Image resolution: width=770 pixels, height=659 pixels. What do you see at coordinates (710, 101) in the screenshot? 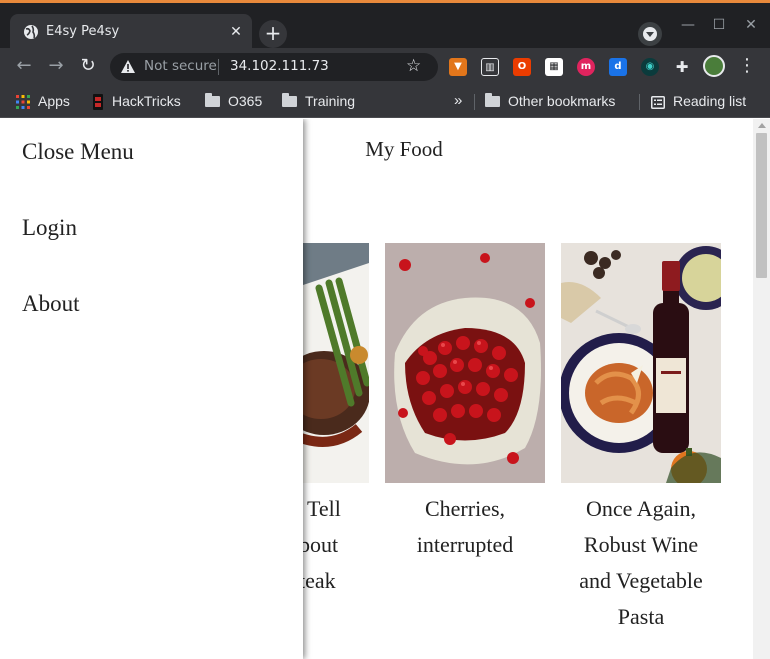
I see `reading-list-label: Reading list` at bounding box center [710, 101].